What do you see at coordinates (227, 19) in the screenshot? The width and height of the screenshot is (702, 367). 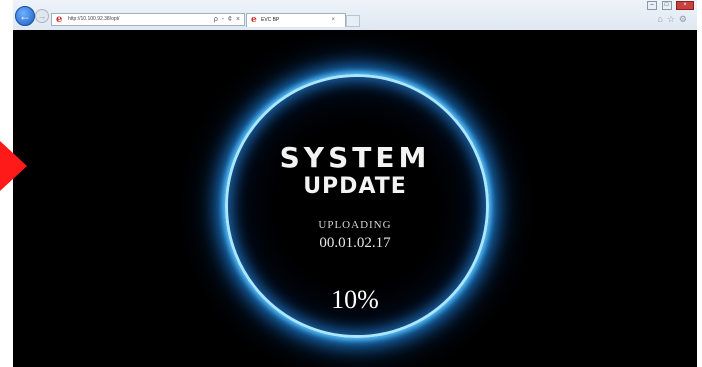 I see `address-actions: ρ - ¢ ×` at bounding box center [227, 19].